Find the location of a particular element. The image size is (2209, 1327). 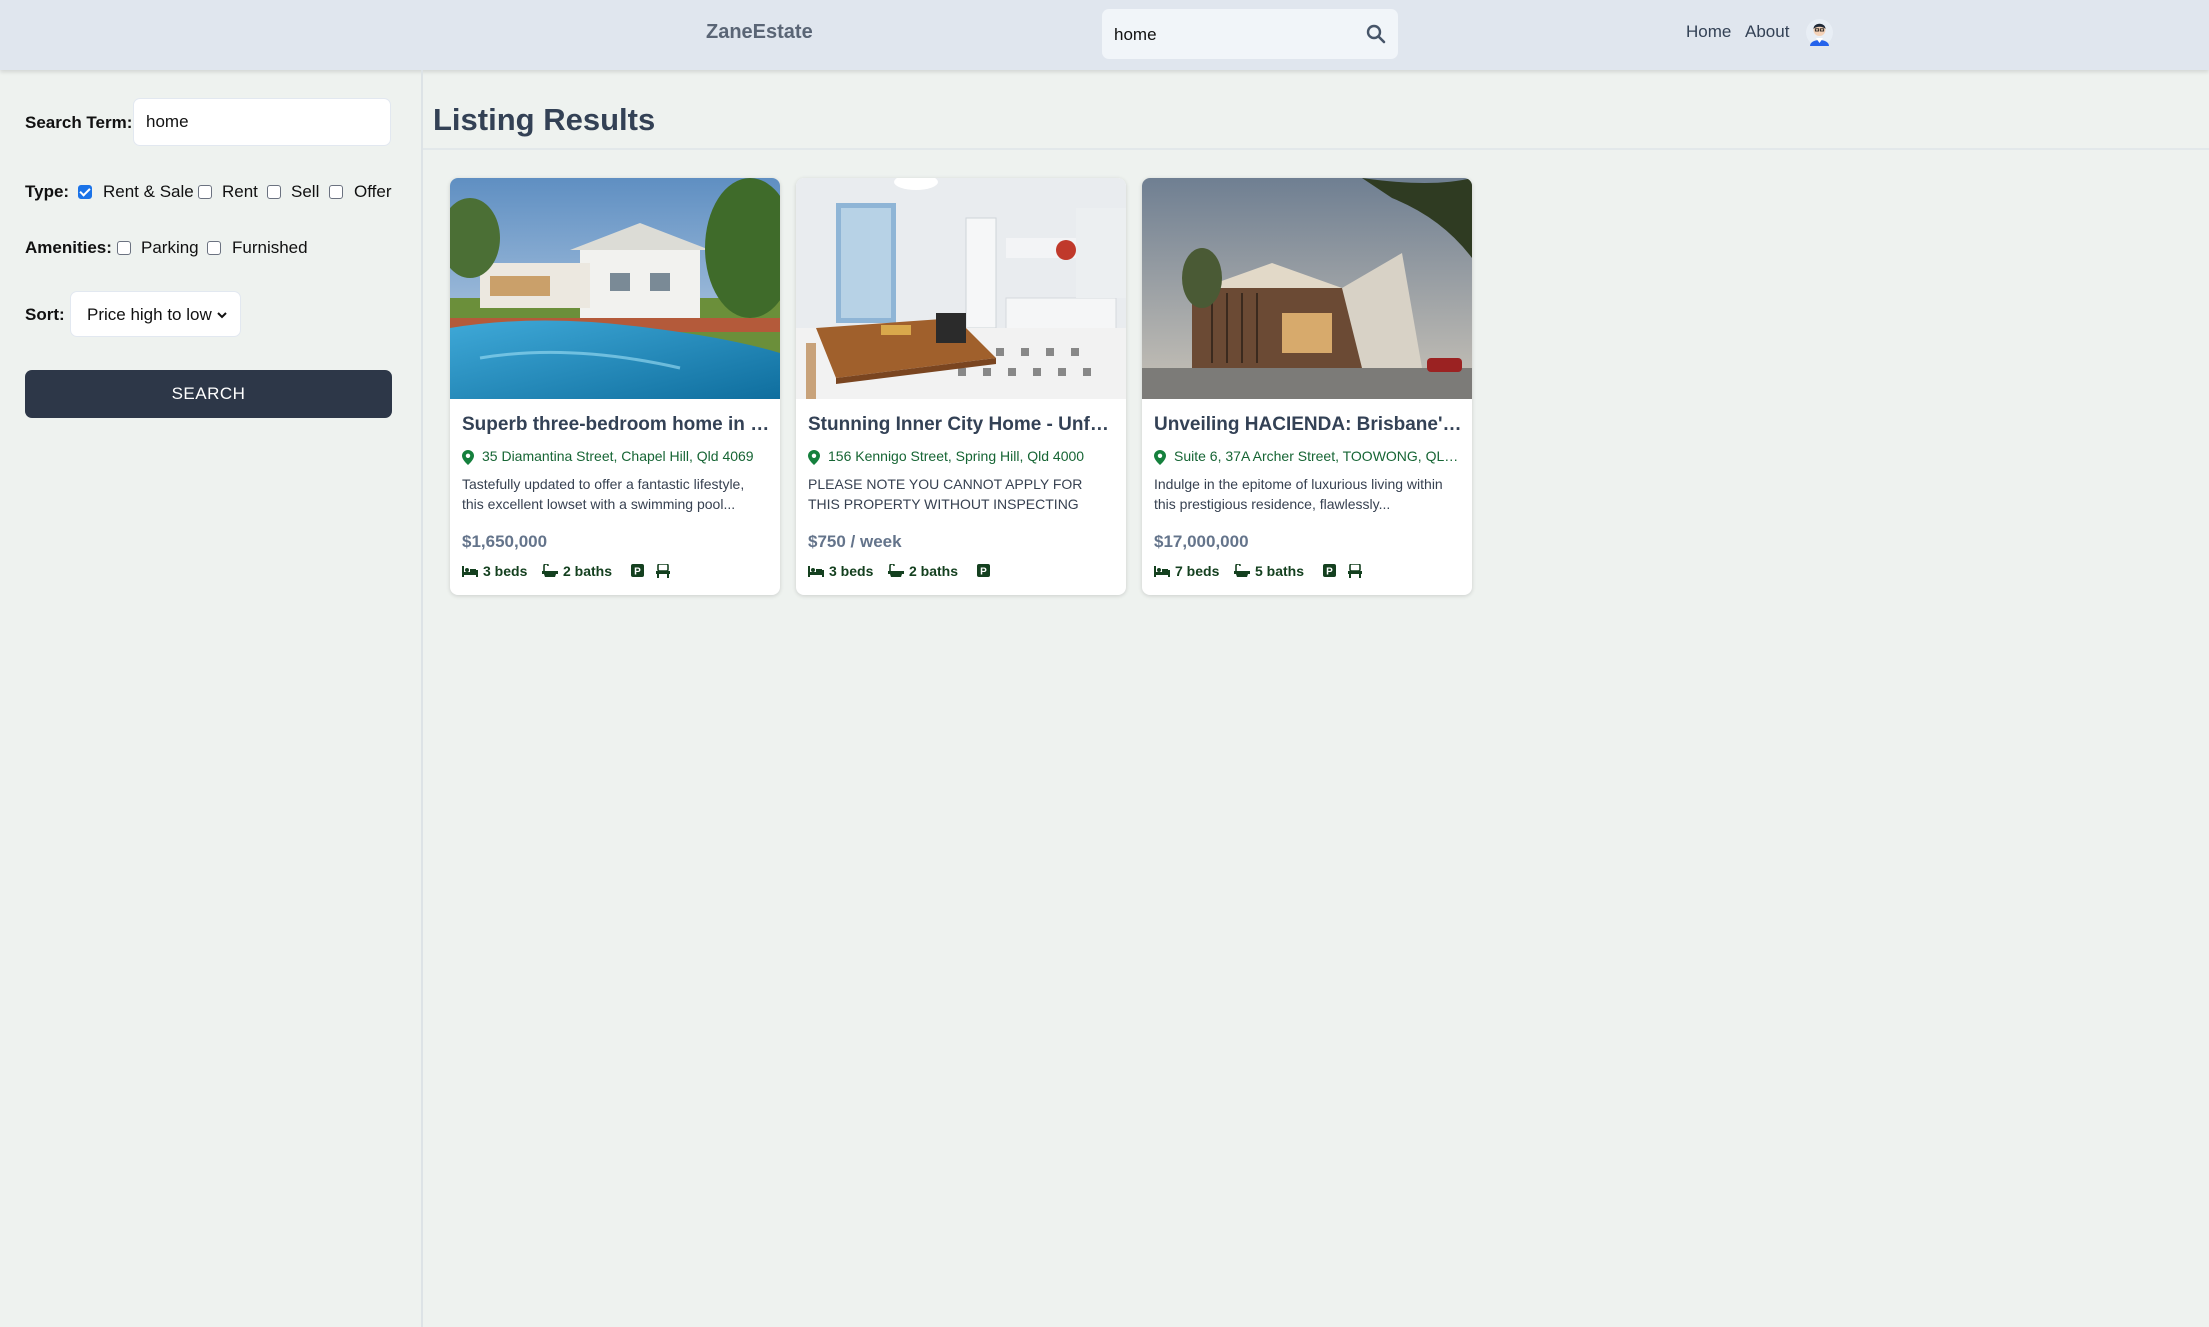

type-label: Type: is located at coordinates (47, 191).